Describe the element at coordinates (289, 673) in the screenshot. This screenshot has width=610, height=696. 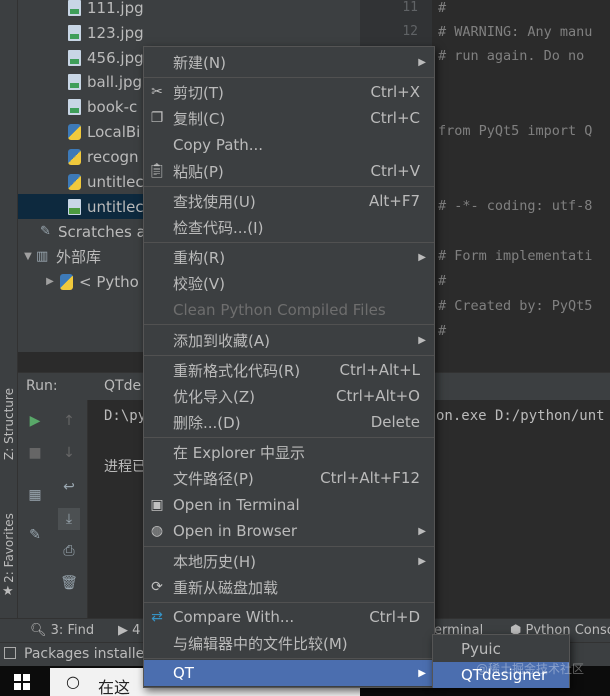
I see `menu-item-qt: QT ▶` at that location.